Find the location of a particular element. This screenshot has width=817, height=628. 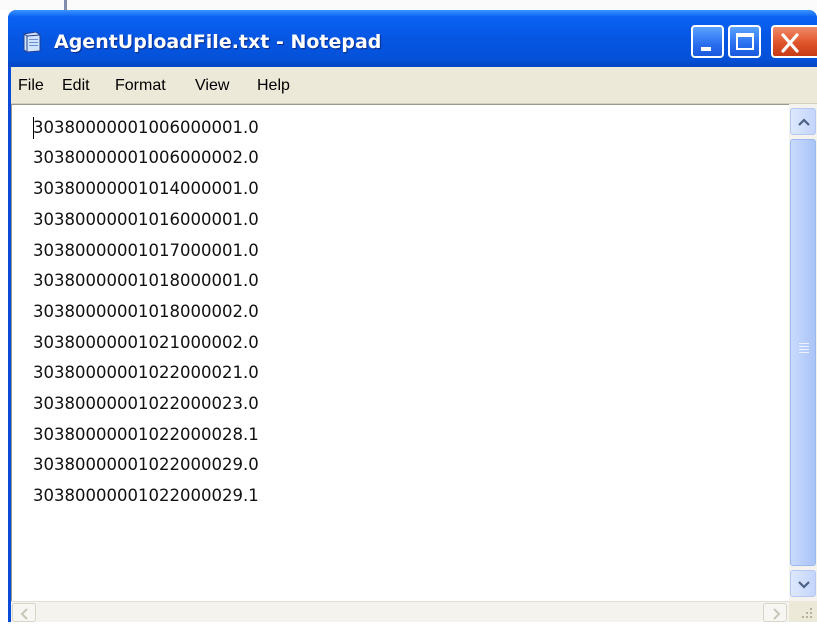

text-line: 30380000001022000023.0 is located at coordinates (146, 403).